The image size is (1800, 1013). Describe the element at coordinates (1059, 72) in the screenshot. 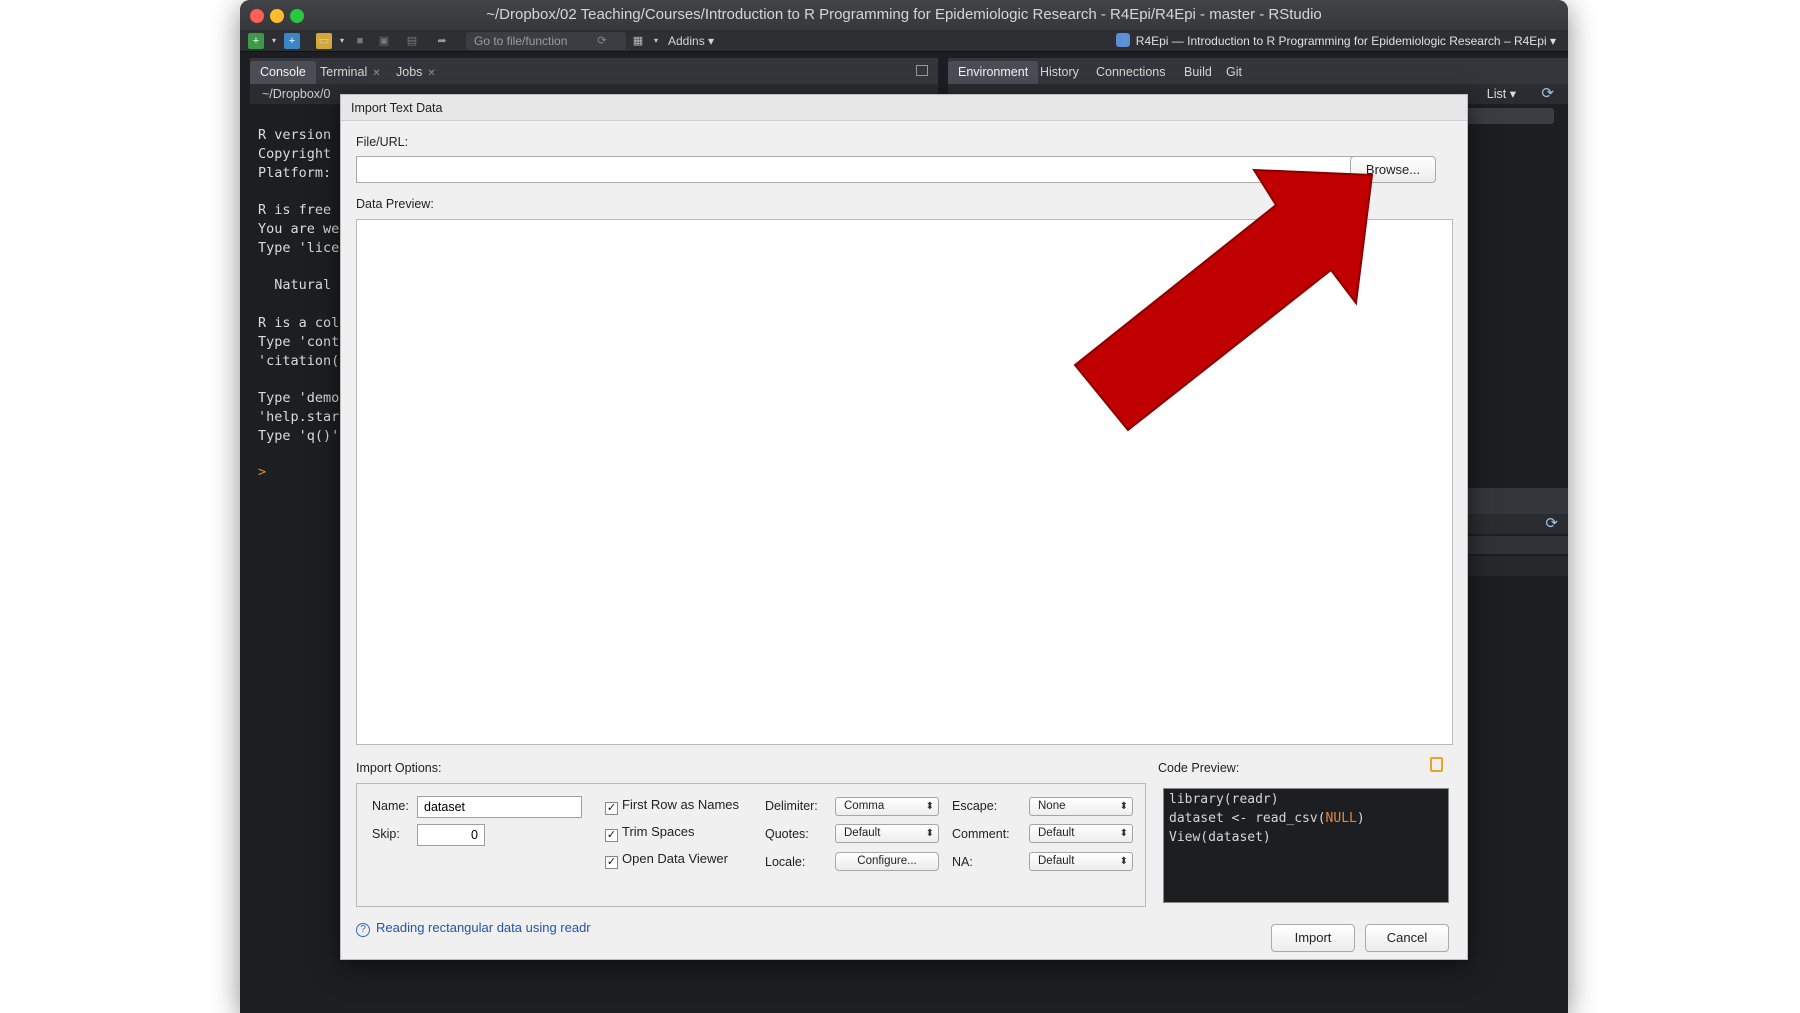

I see `tab-history: History` at that location.